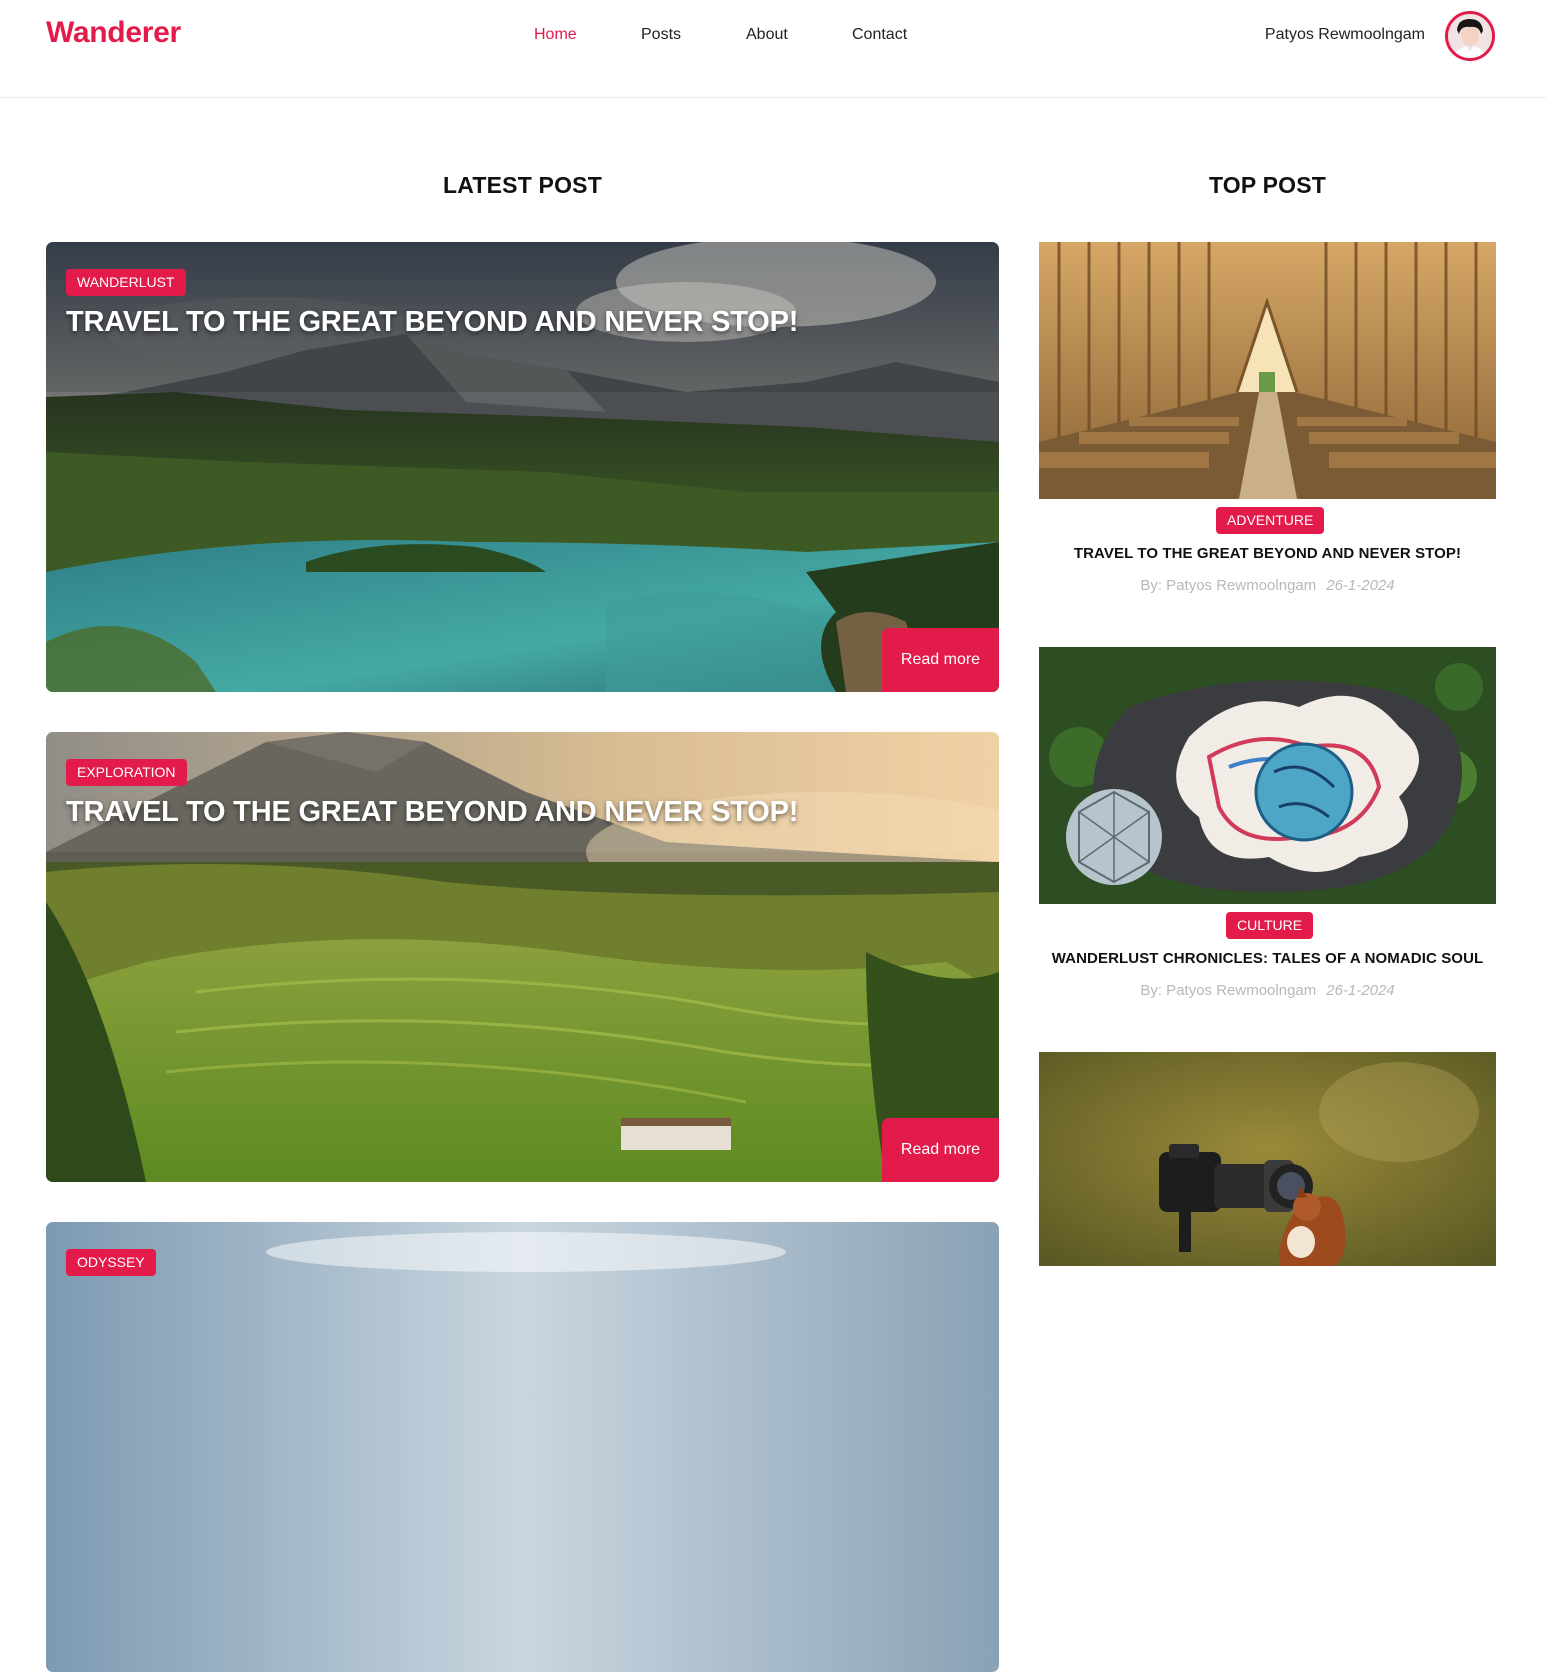 Image resolution: width=1546 pixels, height=1672 pixels. I want to click on nav-home: Home, so click(555, 35).